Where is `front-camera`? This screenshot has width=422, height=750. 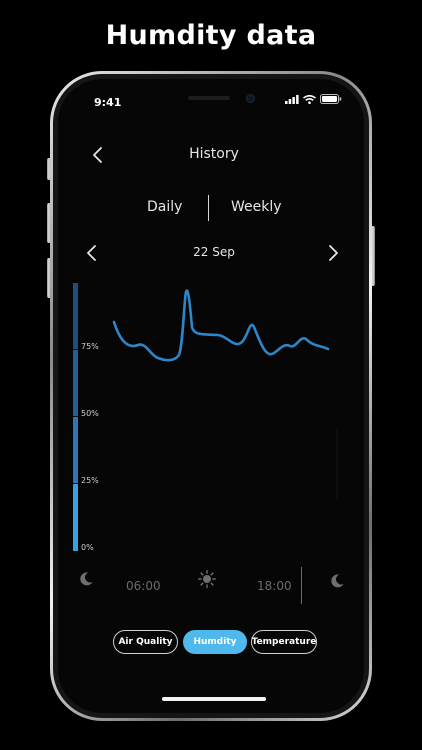
front-camera is located at coordinates (250, 98).